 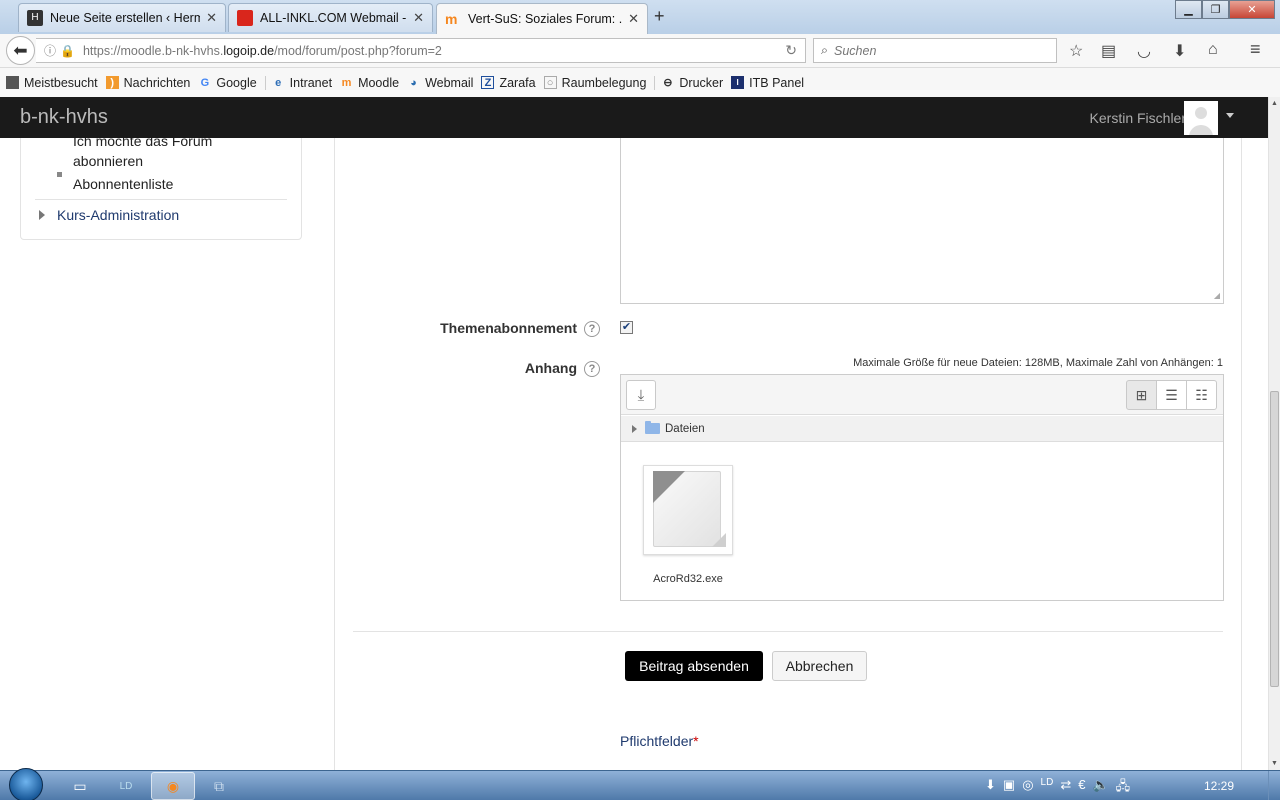 What do you see at coordinates (1274, 763) in the screenshot?
I see `scroll-down-icon: ▼` at bounding box center [1274, 763].